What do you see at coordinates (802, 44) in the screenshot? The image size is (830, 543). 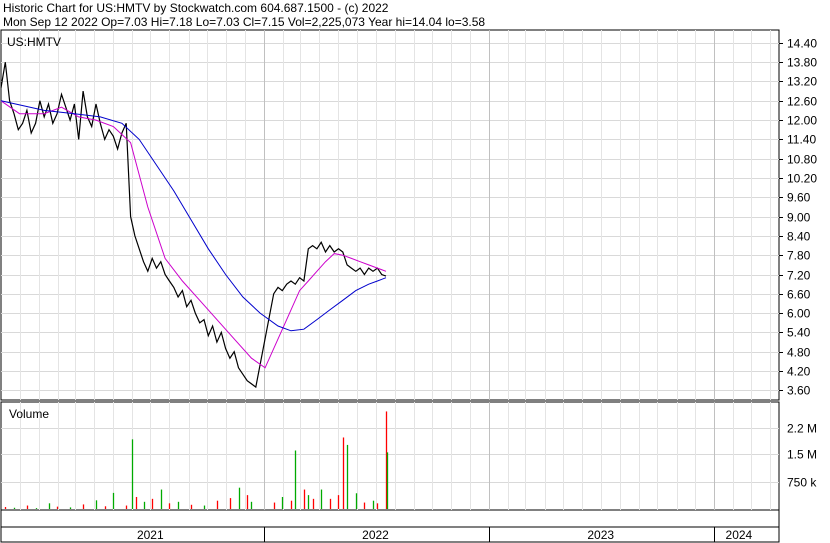 I see `price-tick-label: 14.40` at bounding box center [802, 44].